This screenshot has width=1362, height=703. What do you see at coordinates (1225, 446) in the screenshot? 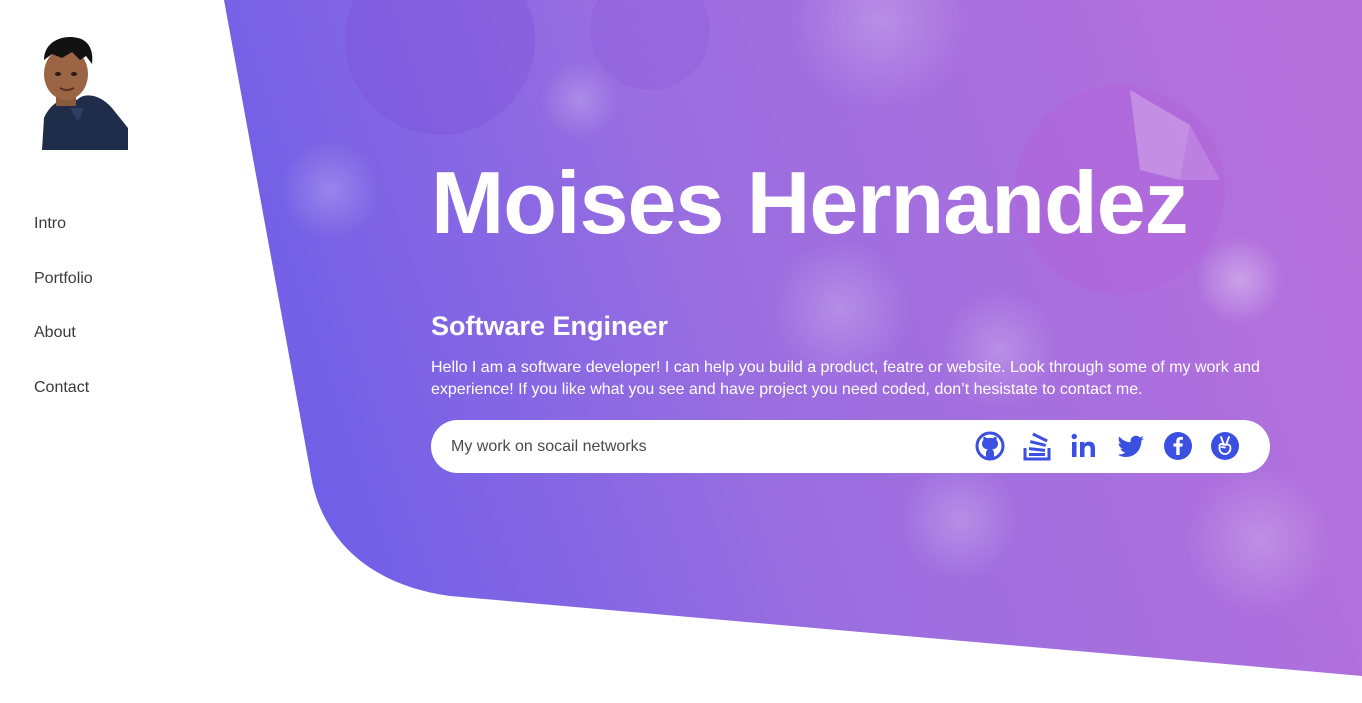
I see `angellist-icon` at bounding box center [1225, 446].